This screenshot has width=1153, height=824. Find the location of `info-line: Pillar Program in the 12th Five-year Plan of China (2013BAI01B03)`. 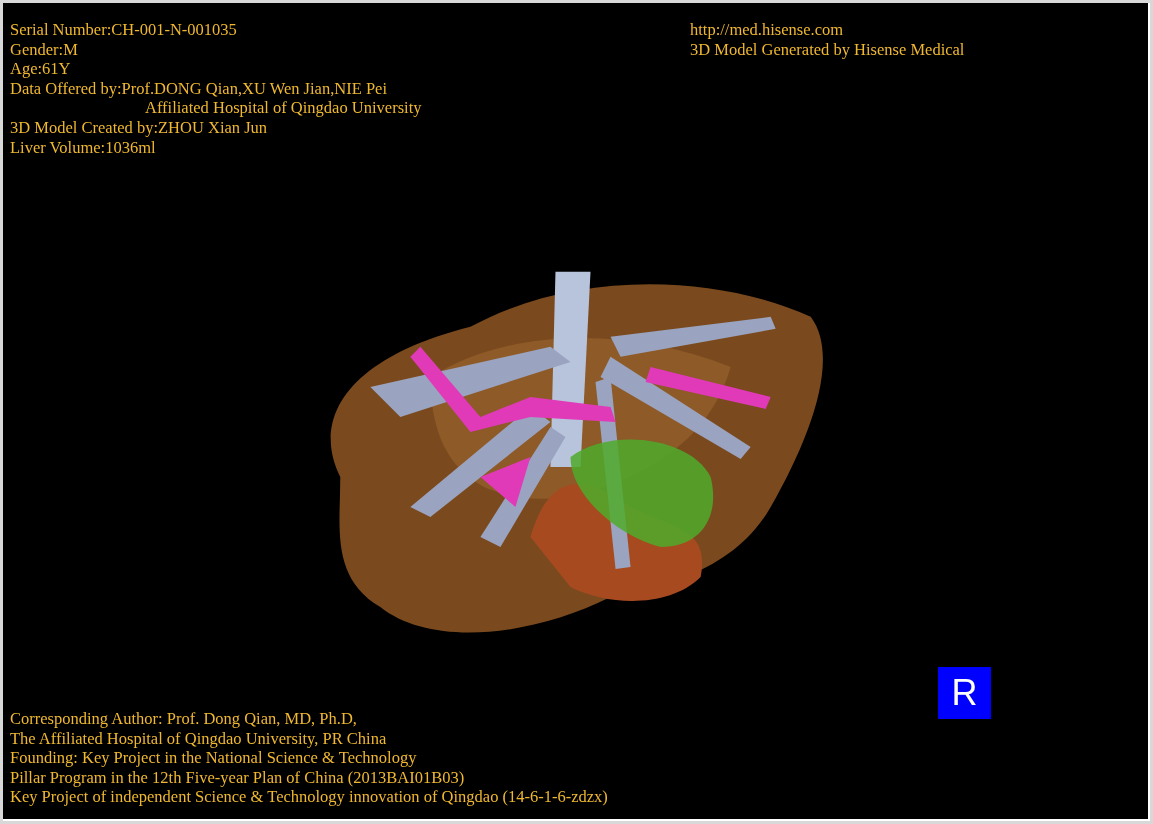

info-line: Pillar Program in the 12th Five-year Plan of China (2013BAI01B03) is located at coordinates (237, 777).